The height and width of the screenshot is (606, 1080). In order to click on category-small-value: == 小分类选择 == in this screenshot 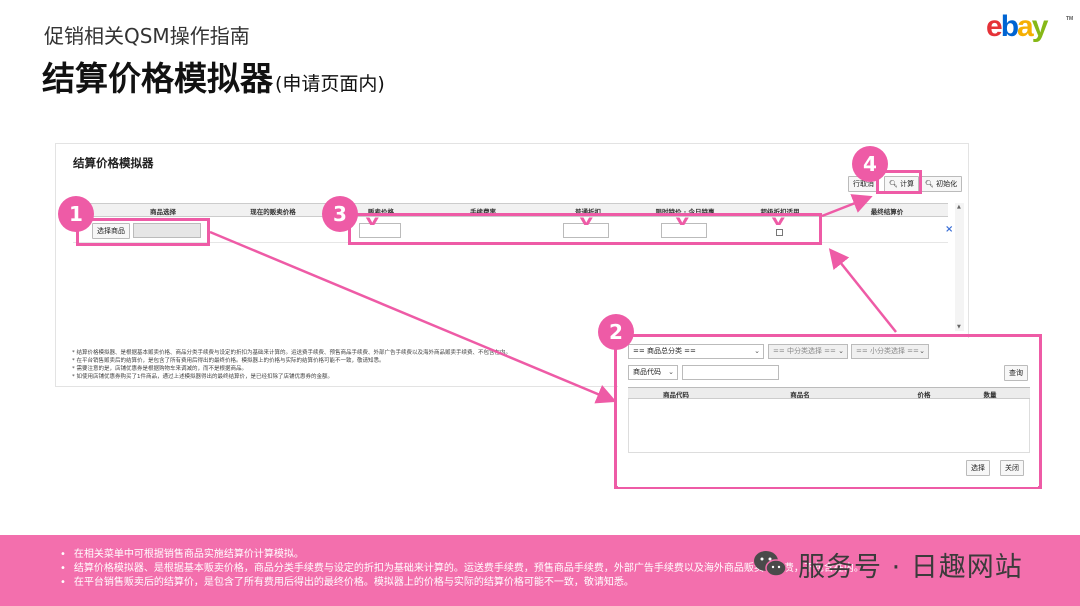, I will do `click(887, 351)`.